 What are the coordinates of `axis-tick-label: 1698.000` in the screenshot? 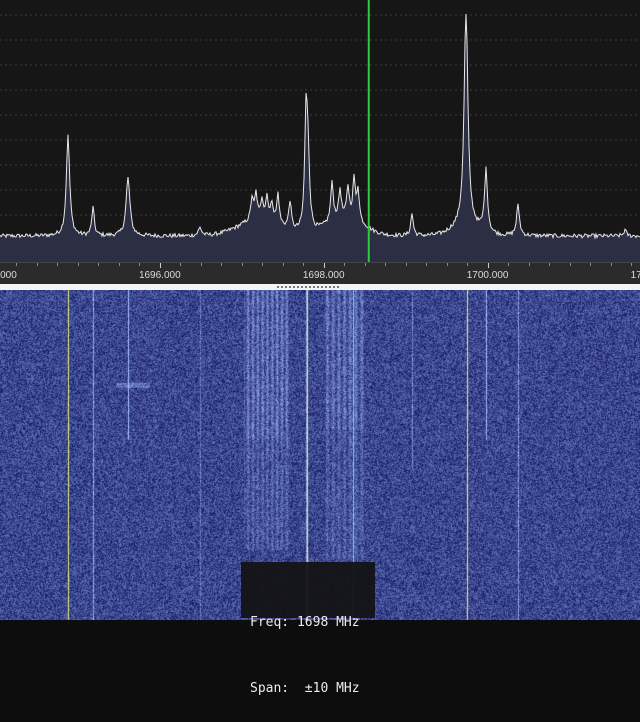 It's located at (323, 275).